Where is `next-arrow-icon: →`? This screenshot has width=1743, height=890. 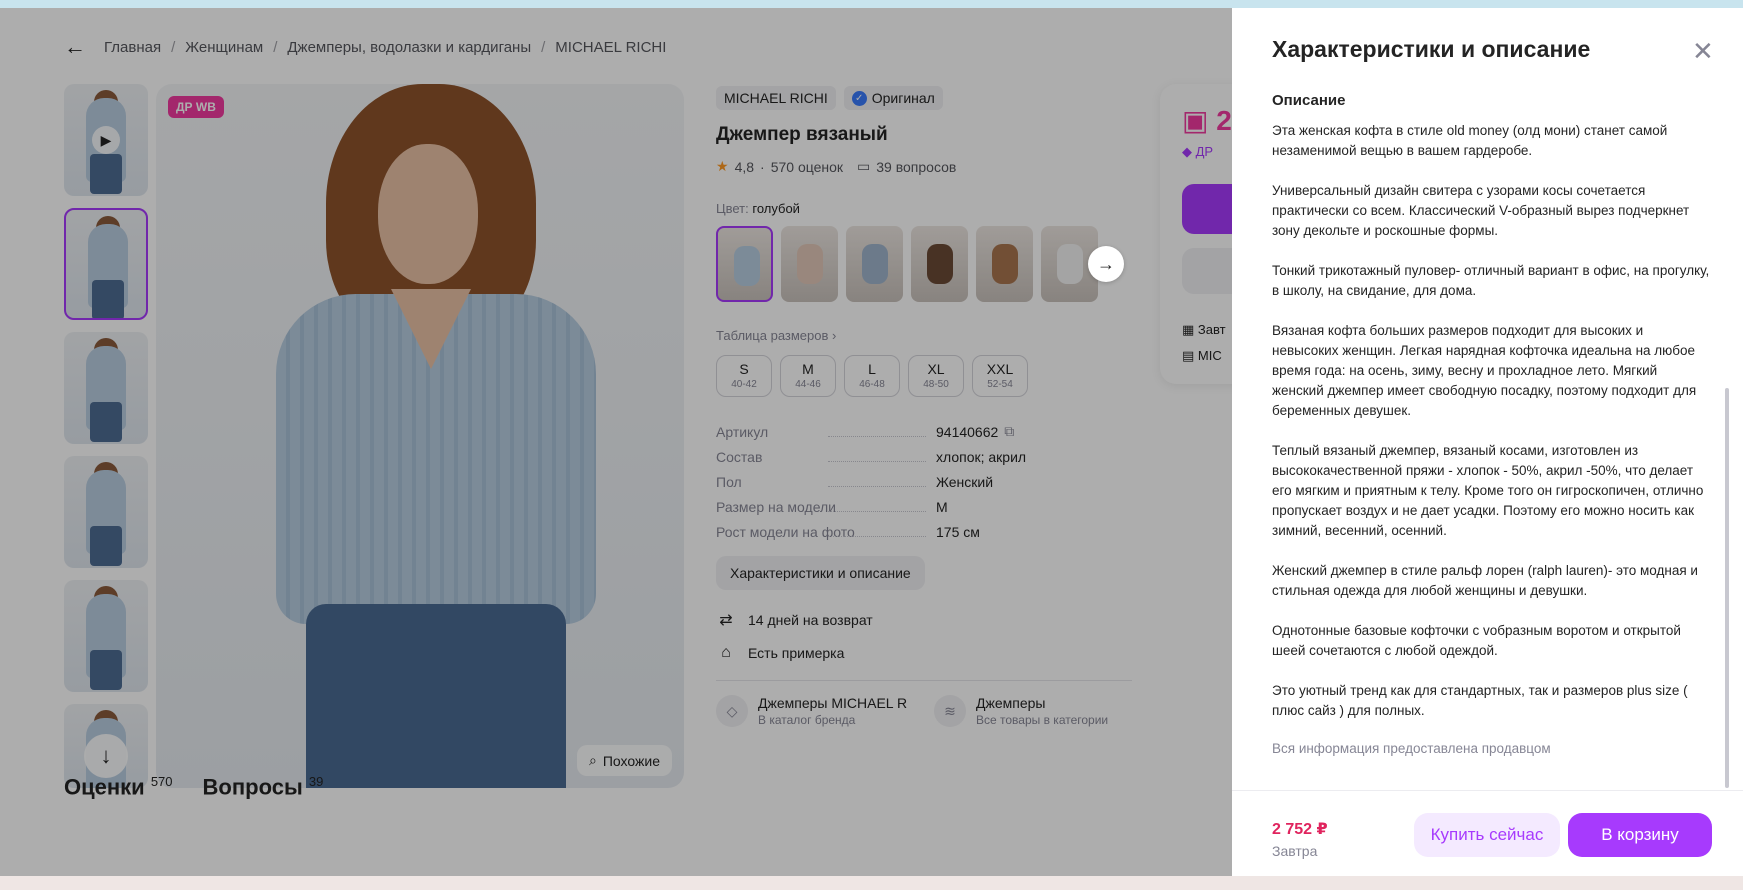 next-arrow-icon: → is located at coordinates (1106, 264).